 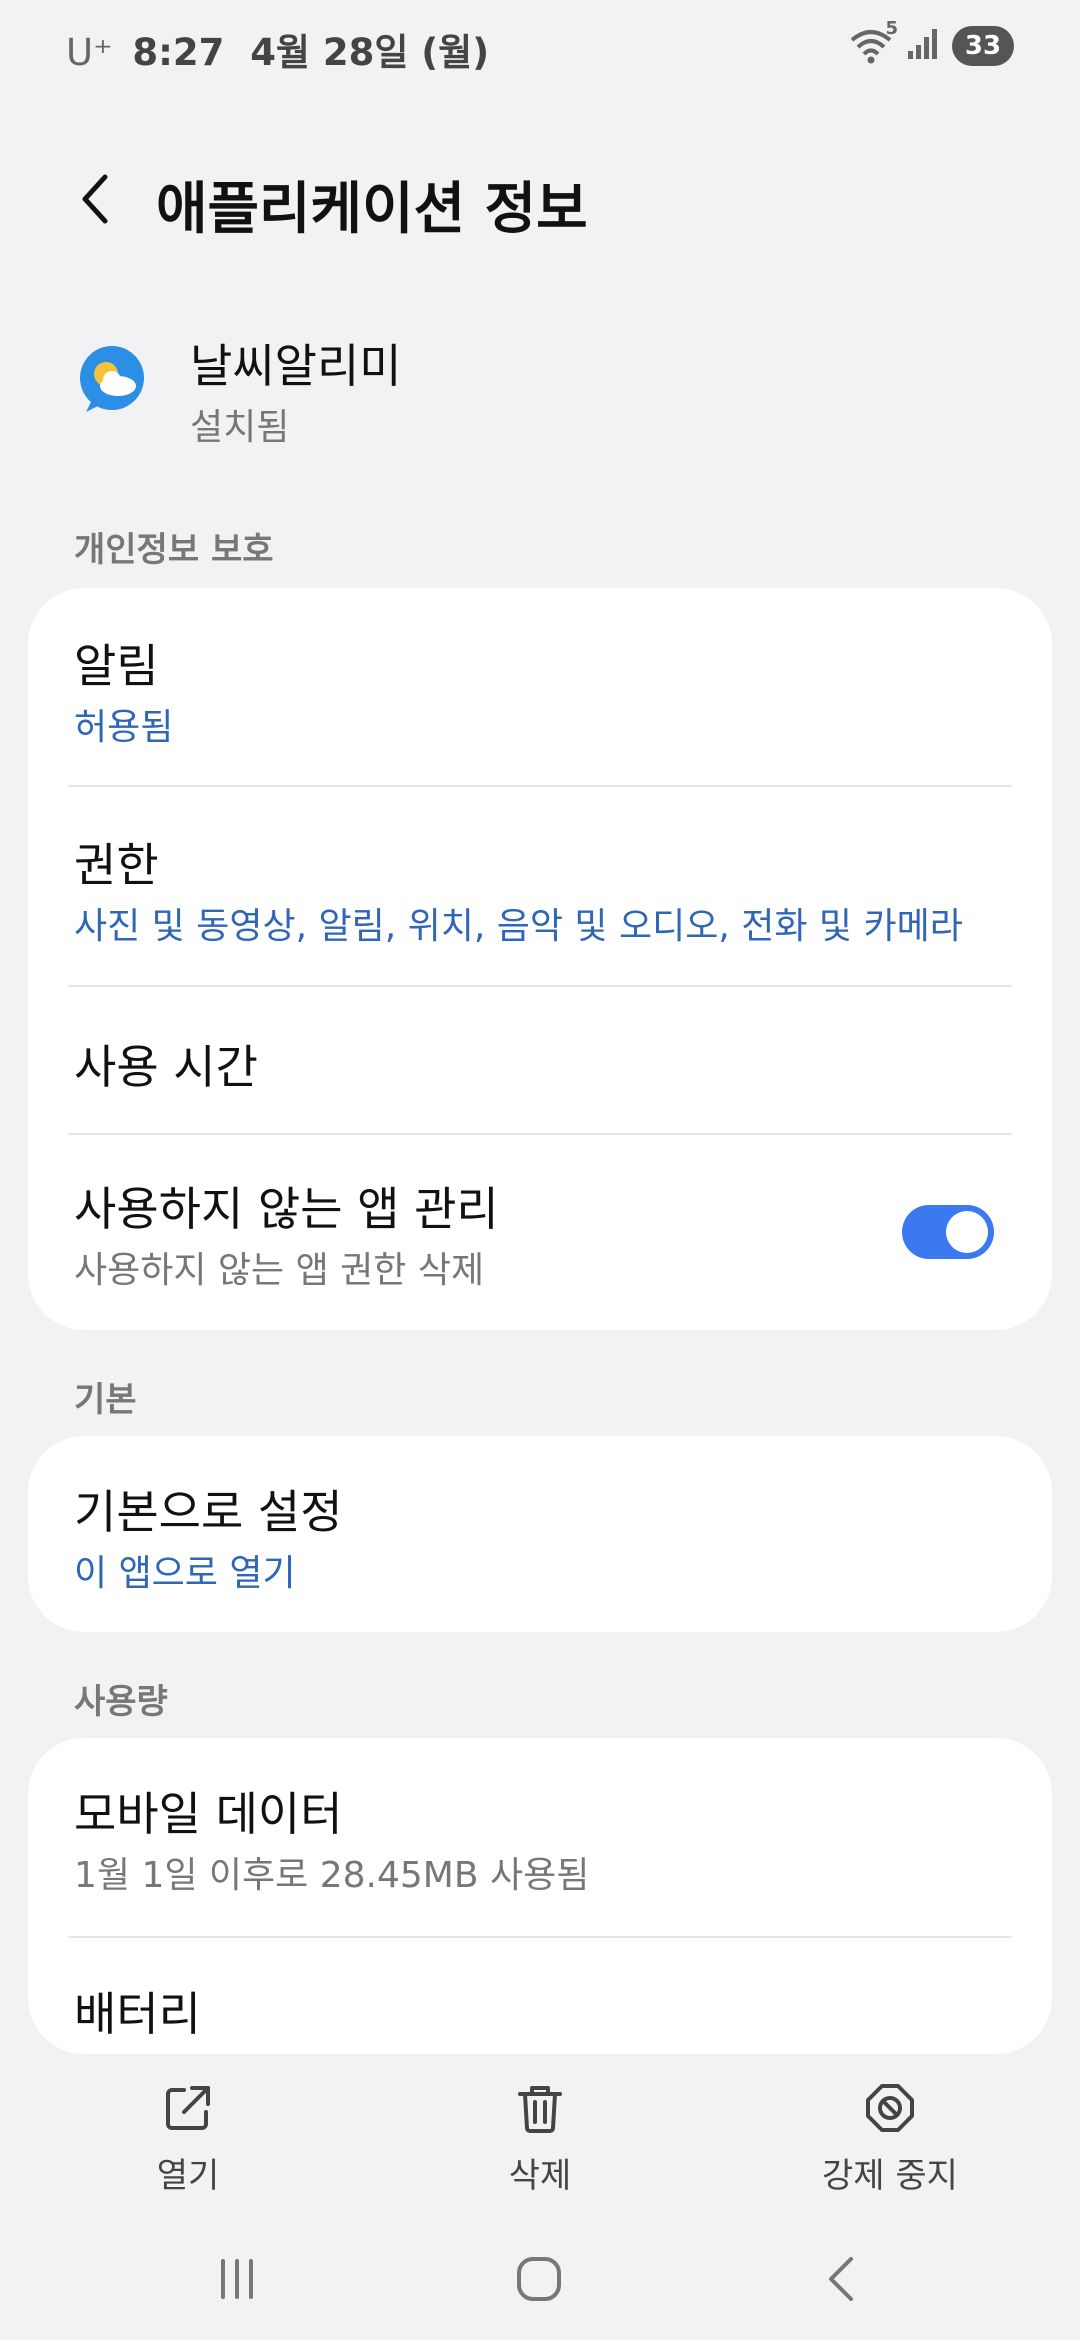 I want to click on notifications-label: 알림, so click(x=116, y=666).